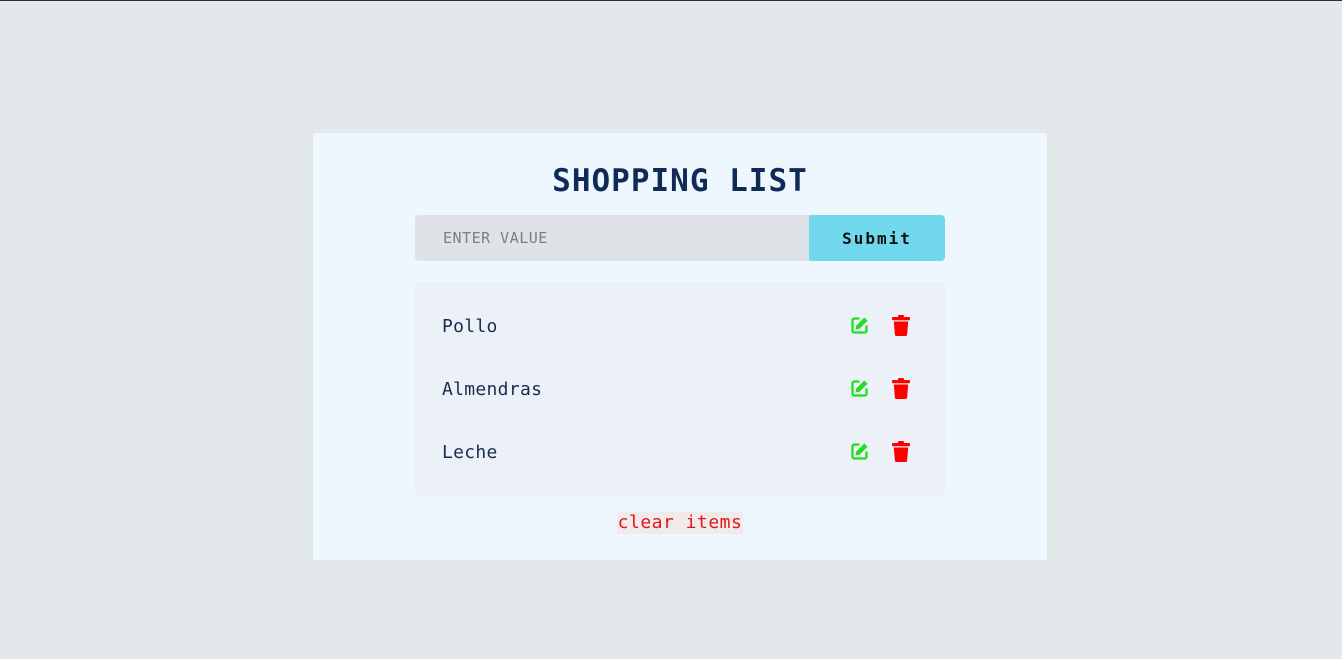 This screenshot has width=1342, height=659. I want to click on list-item: Leche, so click(680, 452).